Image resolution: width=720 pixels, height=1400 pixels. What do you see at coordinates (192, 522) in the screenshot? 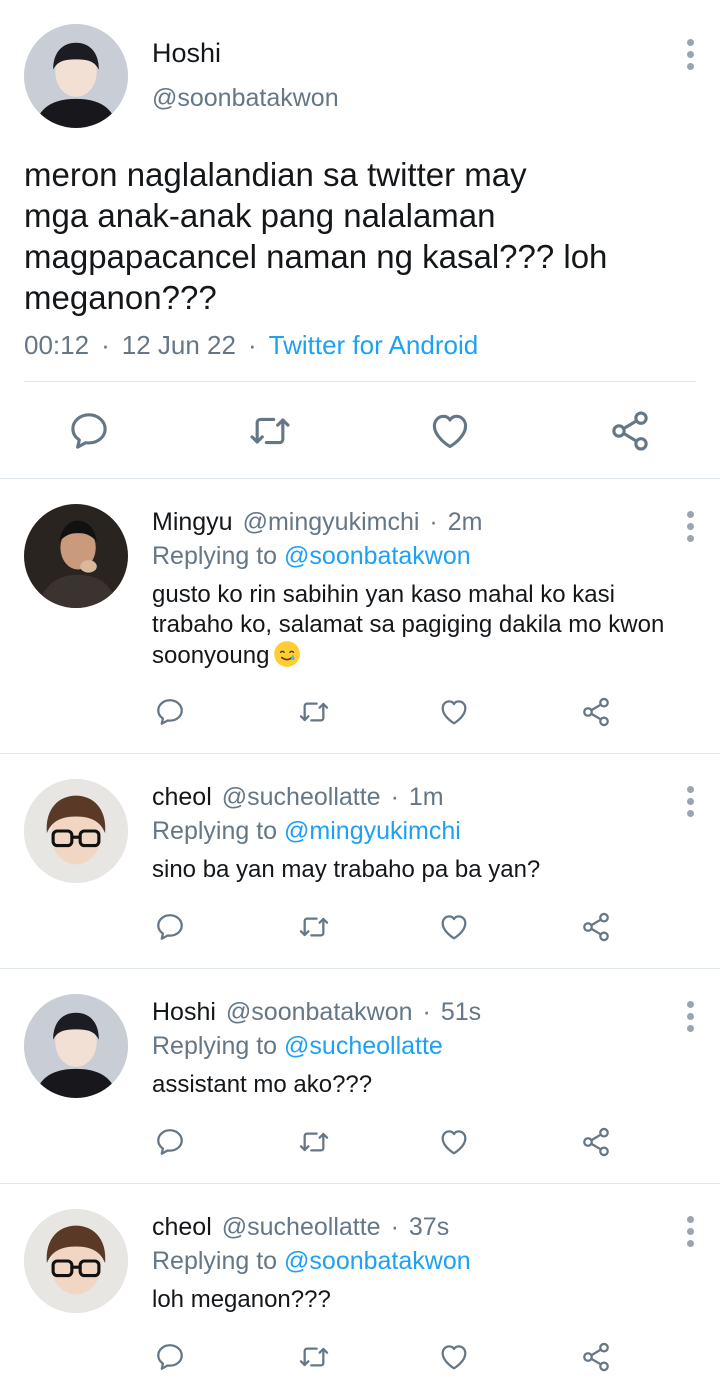
I see `author-name: Mingyu` at bounding box center [192, 522].